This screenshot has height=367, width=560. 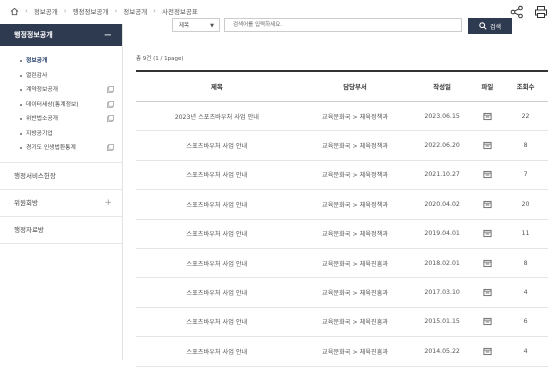 I want to click on column-department: 담당부서, so click(x=355, y=86).